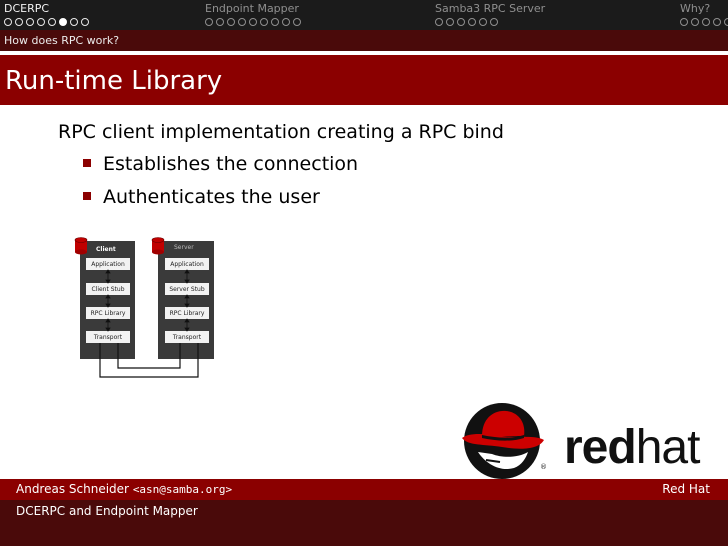 This screenshot has width=728, height=546. What do you see at coordinates (704, 8) in the screenshot?
I see `nav-section-title: Why?` at bounding box center [704, 8].